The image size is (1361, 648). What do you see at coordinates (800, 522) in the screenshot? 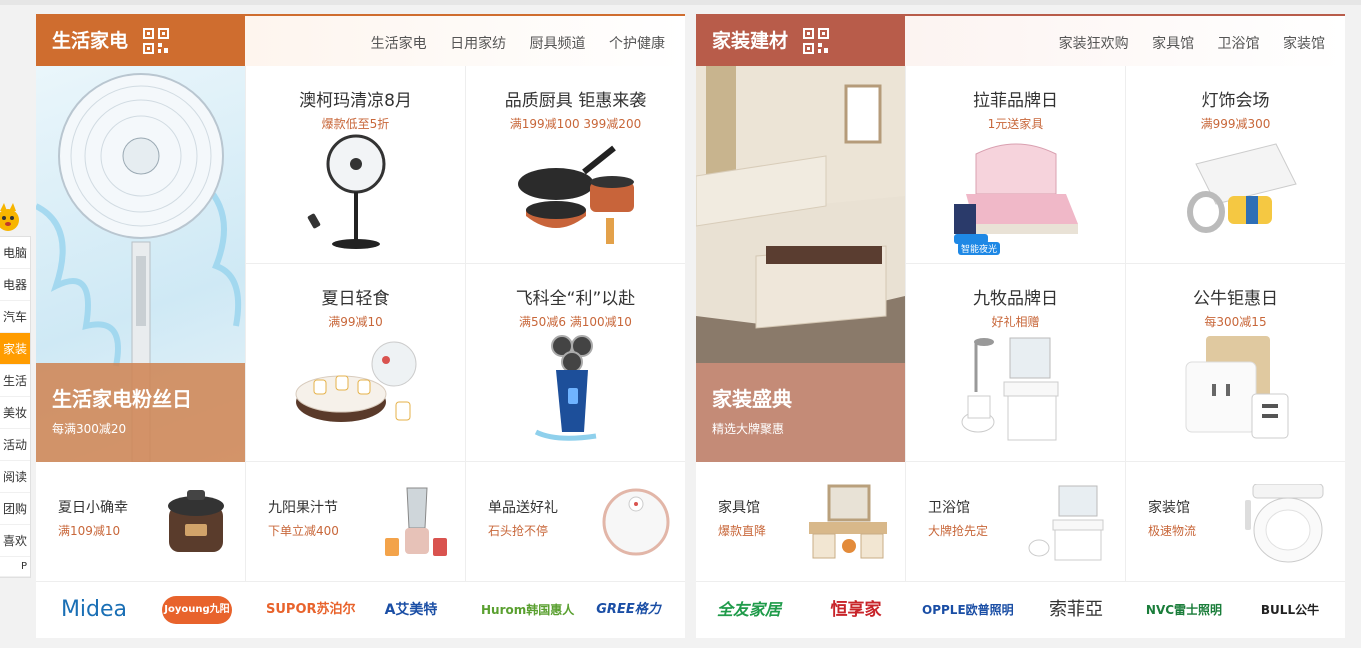
I see `bottom-promo: 家具馆 爆款直降` at bounding box center [800, 522].